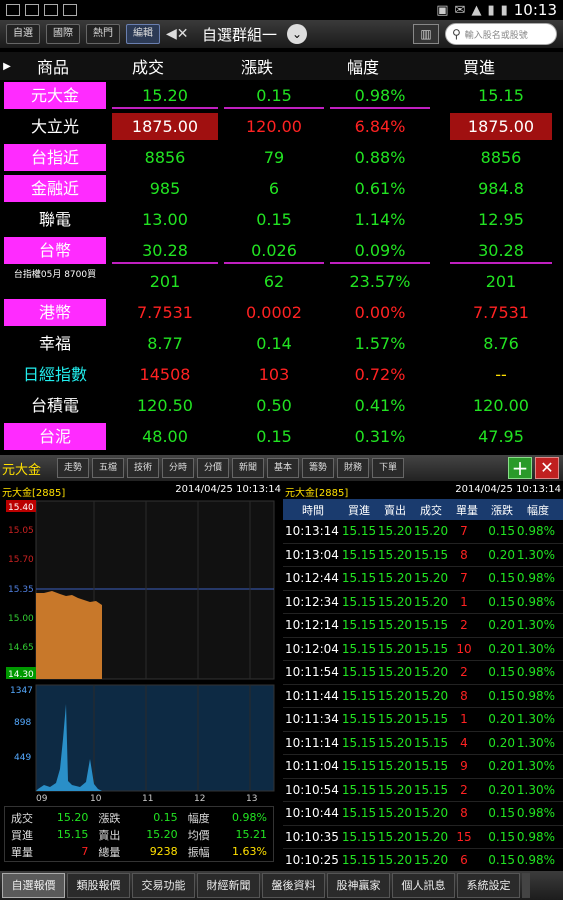 The width and height of the screenshot is (563, 900). I want to click on quote-name: 台指近, so click(55, 157).